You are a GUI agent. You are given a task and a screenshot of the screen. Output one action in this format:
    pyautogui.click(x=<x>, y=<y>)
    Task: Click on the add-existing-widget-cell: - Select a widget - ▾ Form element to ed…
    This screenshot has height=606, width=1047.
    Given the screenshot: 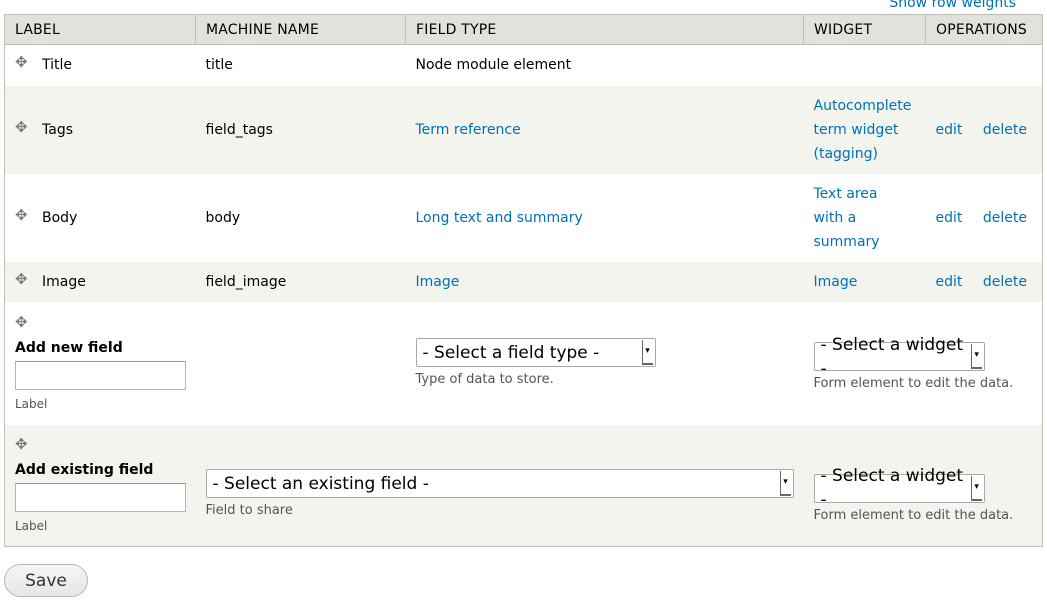 What is the action you would take?
    pyautogui.click(x=923, y=485)
    